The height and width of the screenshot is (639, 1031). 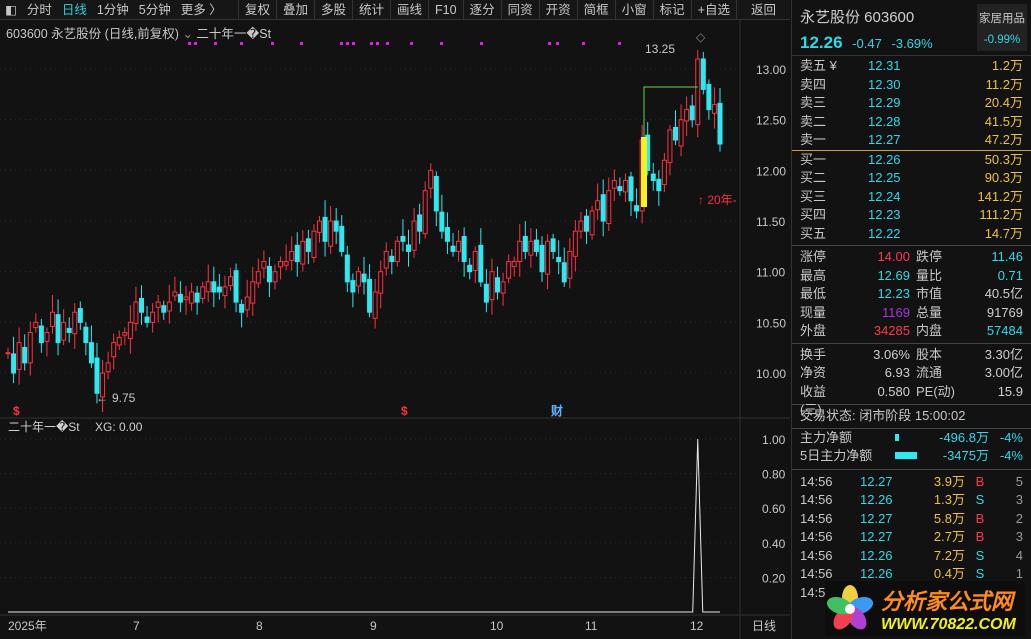 What do you see at coordinates (911, 313) in the screenshot?
I see `stat-row: 现量 1169 总量 91769` at bounding box center [911, 313].